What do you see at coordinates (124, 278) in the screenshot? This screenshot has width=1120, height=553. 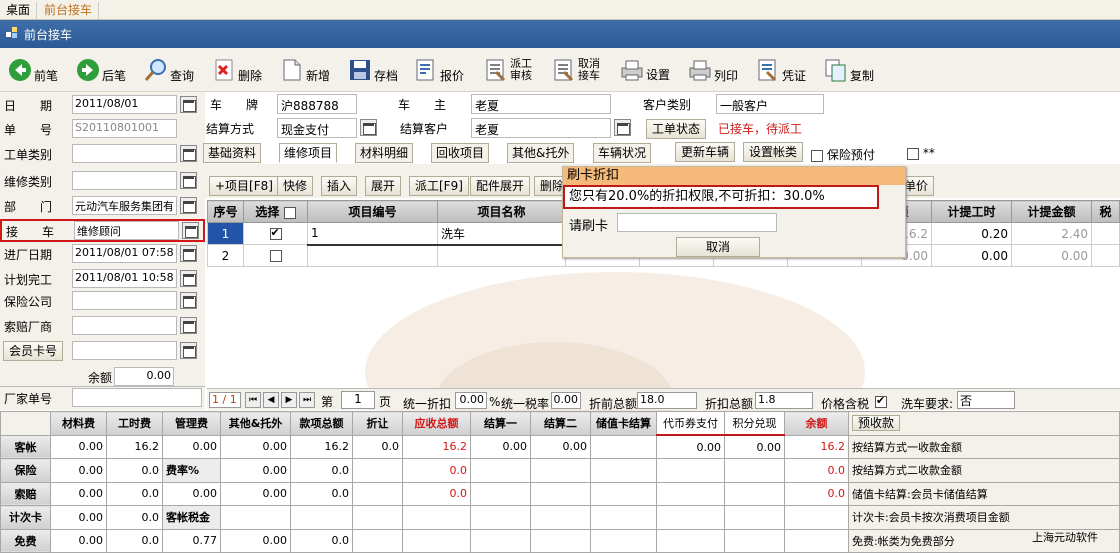 I see `plan-date-field: 2011/08/01 10:58` at bounding box center [124, 278].